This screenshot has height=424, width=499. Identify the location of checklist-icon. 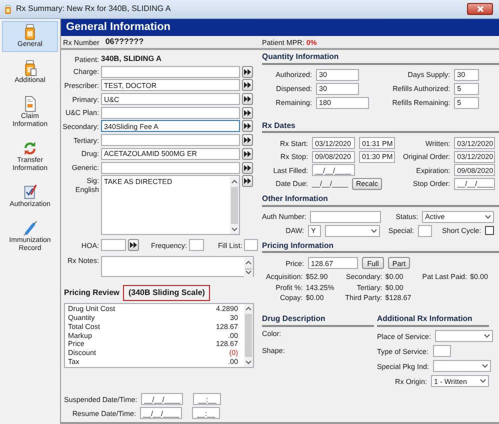
(30, 192).